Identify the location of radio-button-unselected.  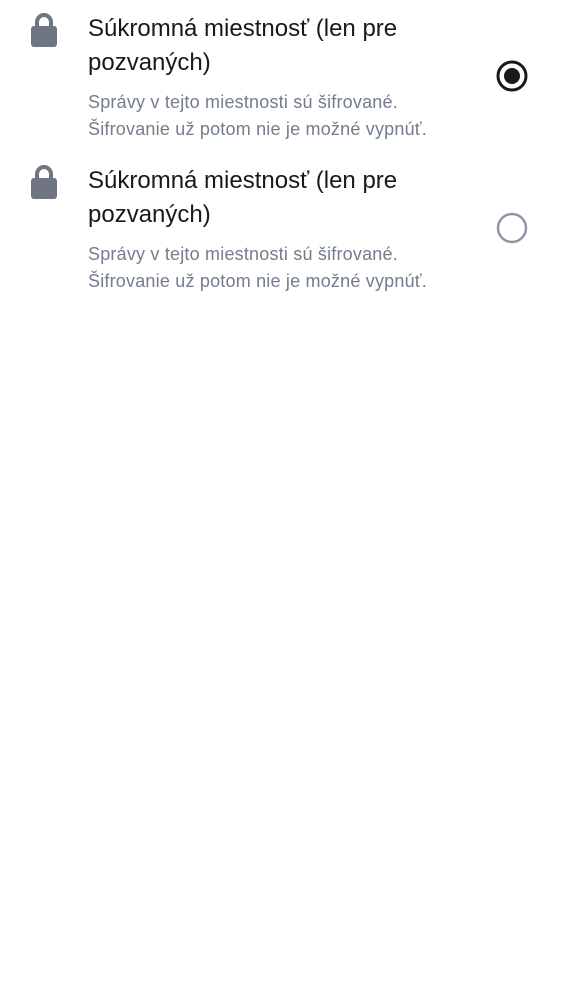
(512, 228).